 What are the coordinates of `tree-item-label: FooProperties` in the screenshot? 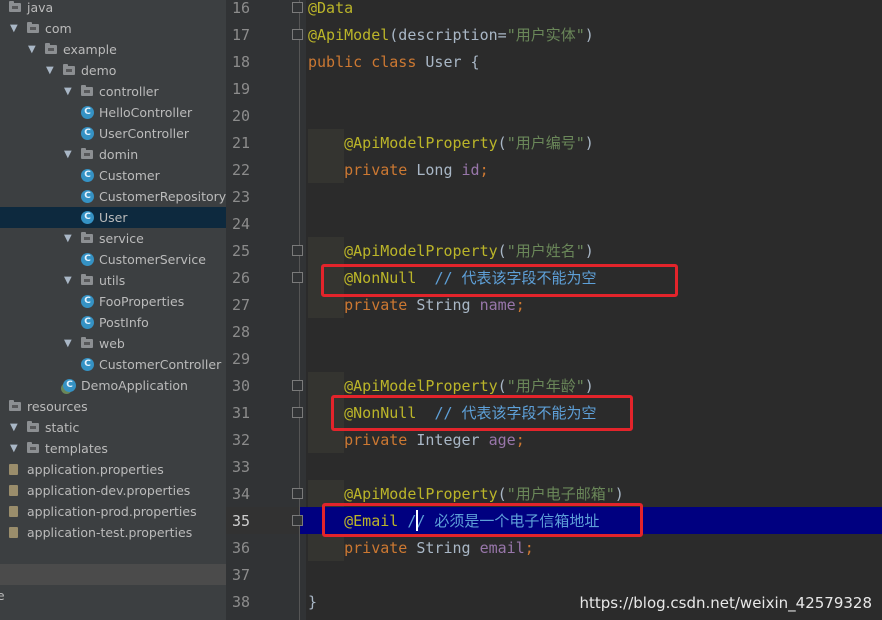 It's located at (142, 301).